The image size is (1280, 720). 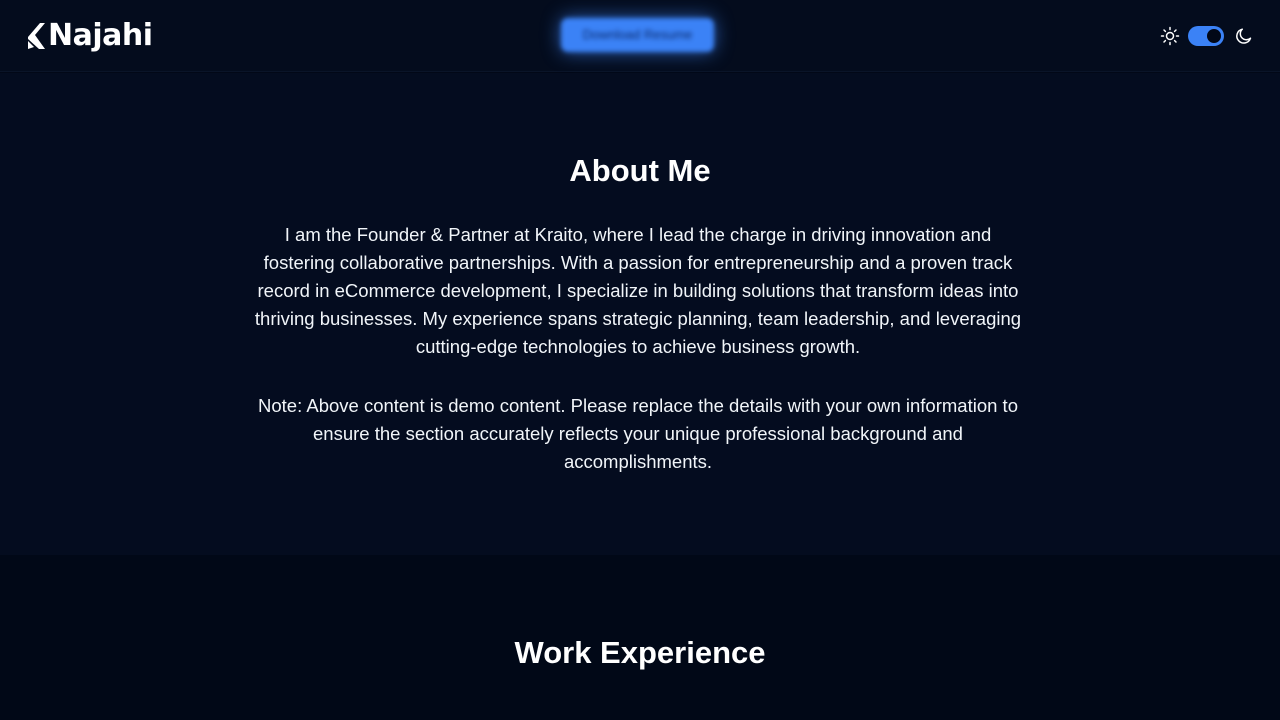 I want to click on download-resume-button: Download Resume, so click(x=637, y=35).